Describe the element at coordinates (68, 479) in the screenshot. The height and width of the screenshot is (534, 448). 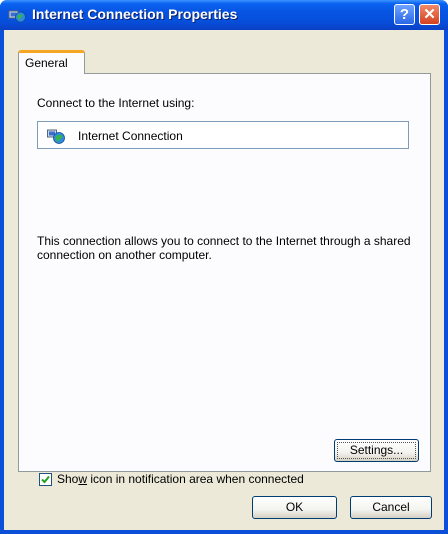
I see `show-icon-label-prefix: Sho` at that location.